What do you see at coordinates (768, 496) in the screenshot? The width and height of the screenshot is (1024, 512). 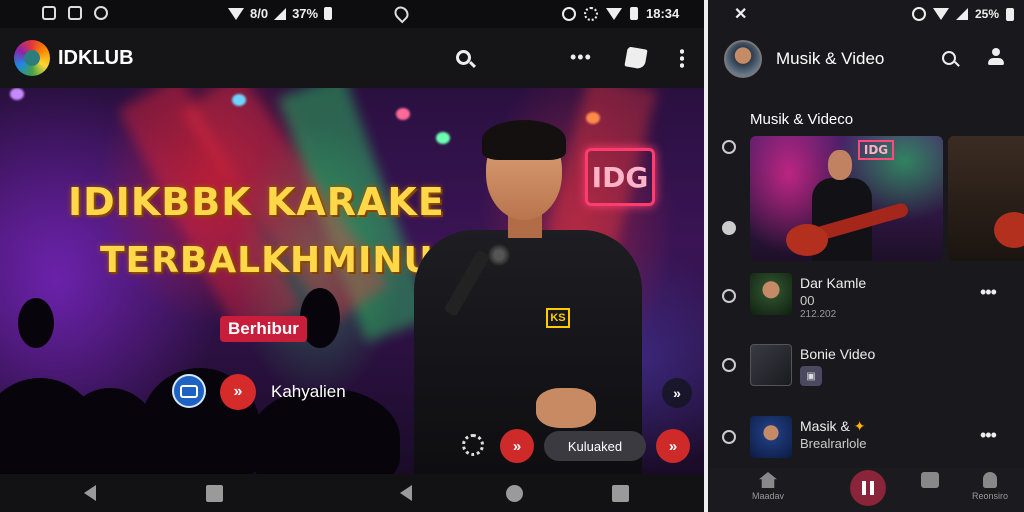 I see `tab-home-label: Maadav` at bounding box center [768, 496].